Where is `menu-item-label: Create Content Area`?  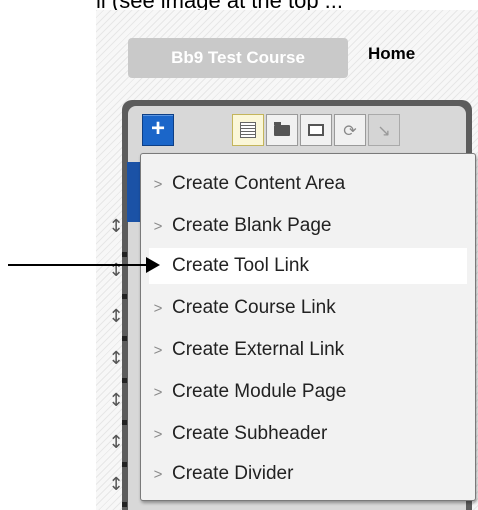 menu-item-label: Create Content Area is located at coordinates (259, 183).